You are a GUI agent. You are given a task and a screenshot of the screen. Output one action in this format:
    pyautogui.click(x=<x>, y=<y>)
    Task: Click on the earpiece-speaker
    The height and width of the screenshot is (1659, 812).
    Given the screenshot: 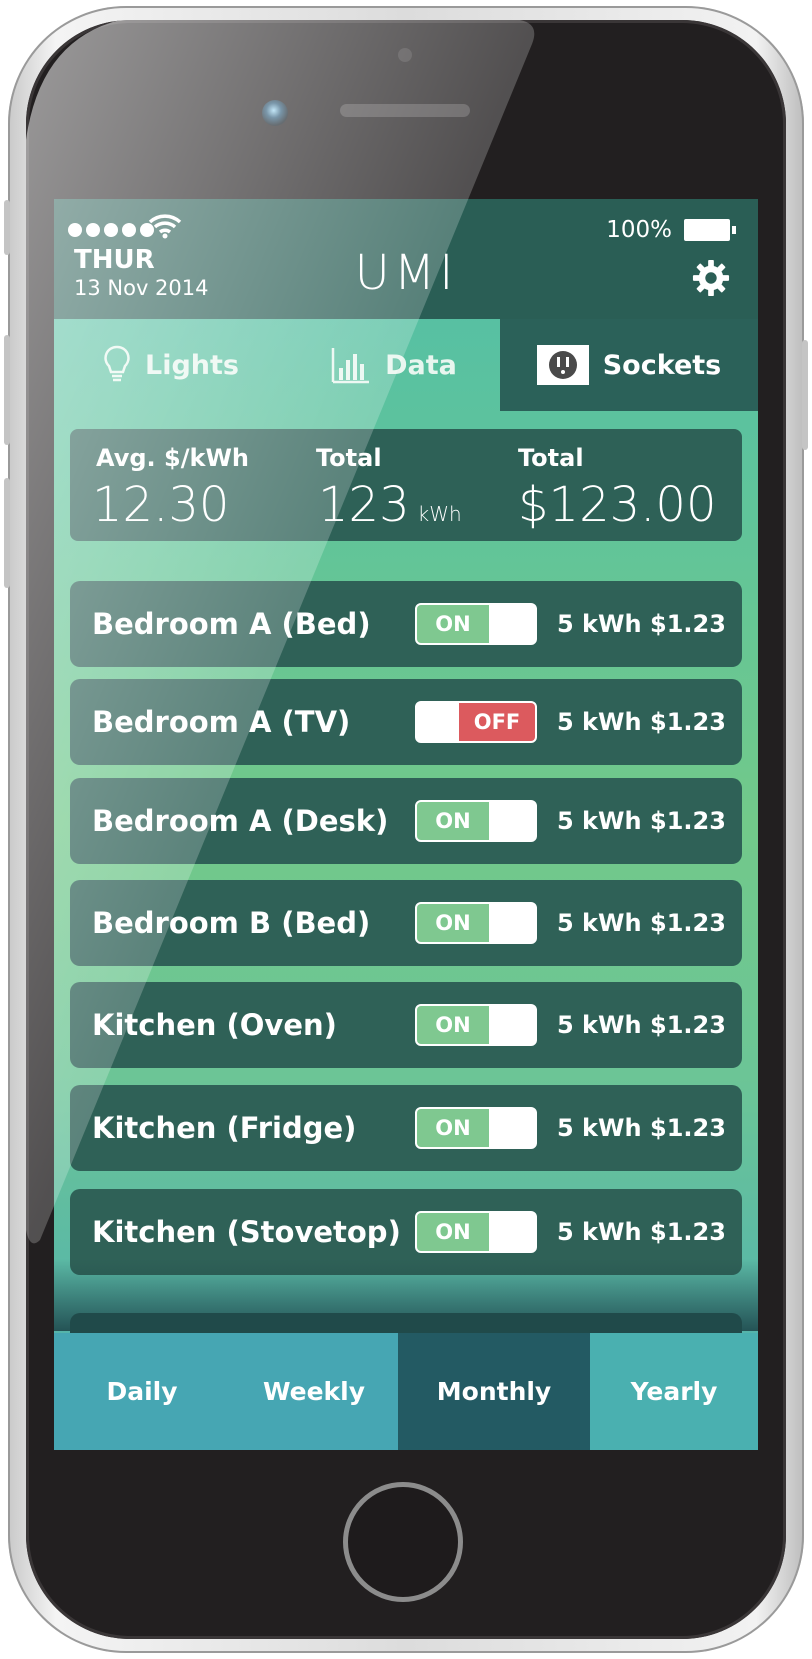 What is the action you would take?
    pyautogui.click(x=405, y=110)
    